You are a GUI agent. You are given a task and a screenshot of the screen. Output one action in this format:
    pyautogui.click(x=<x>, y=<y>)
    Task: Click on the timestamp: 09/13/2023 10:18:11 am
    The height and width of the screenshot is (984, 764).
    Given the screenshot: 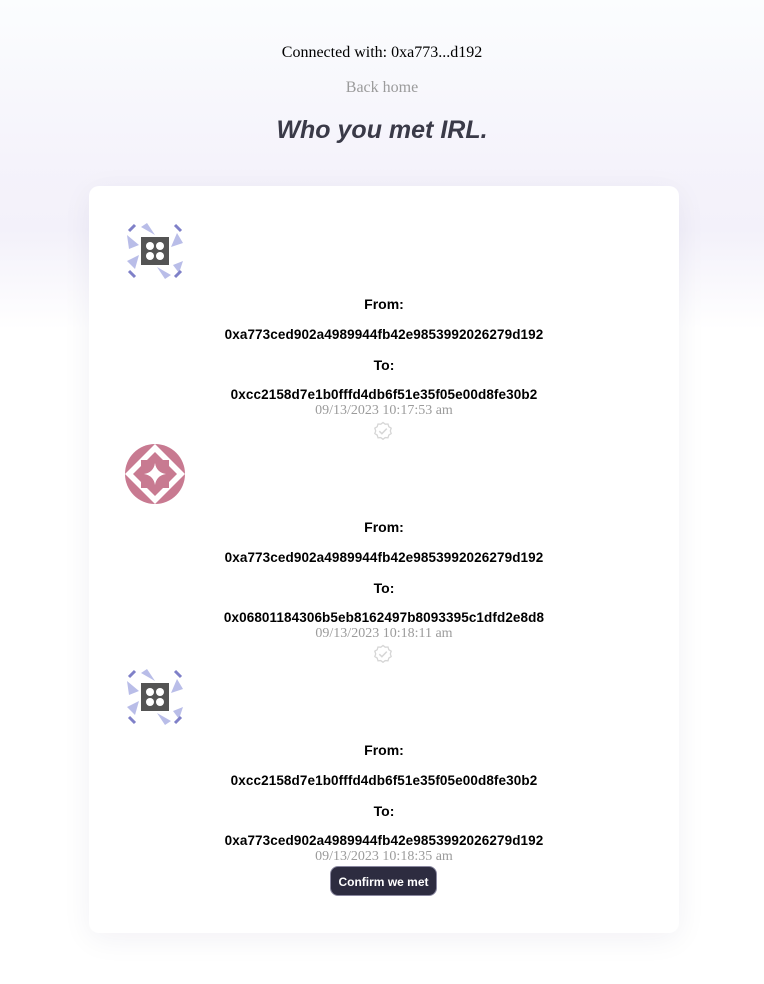 What is the action you would take?
    pyautogui.click(x=384, y=633)
    